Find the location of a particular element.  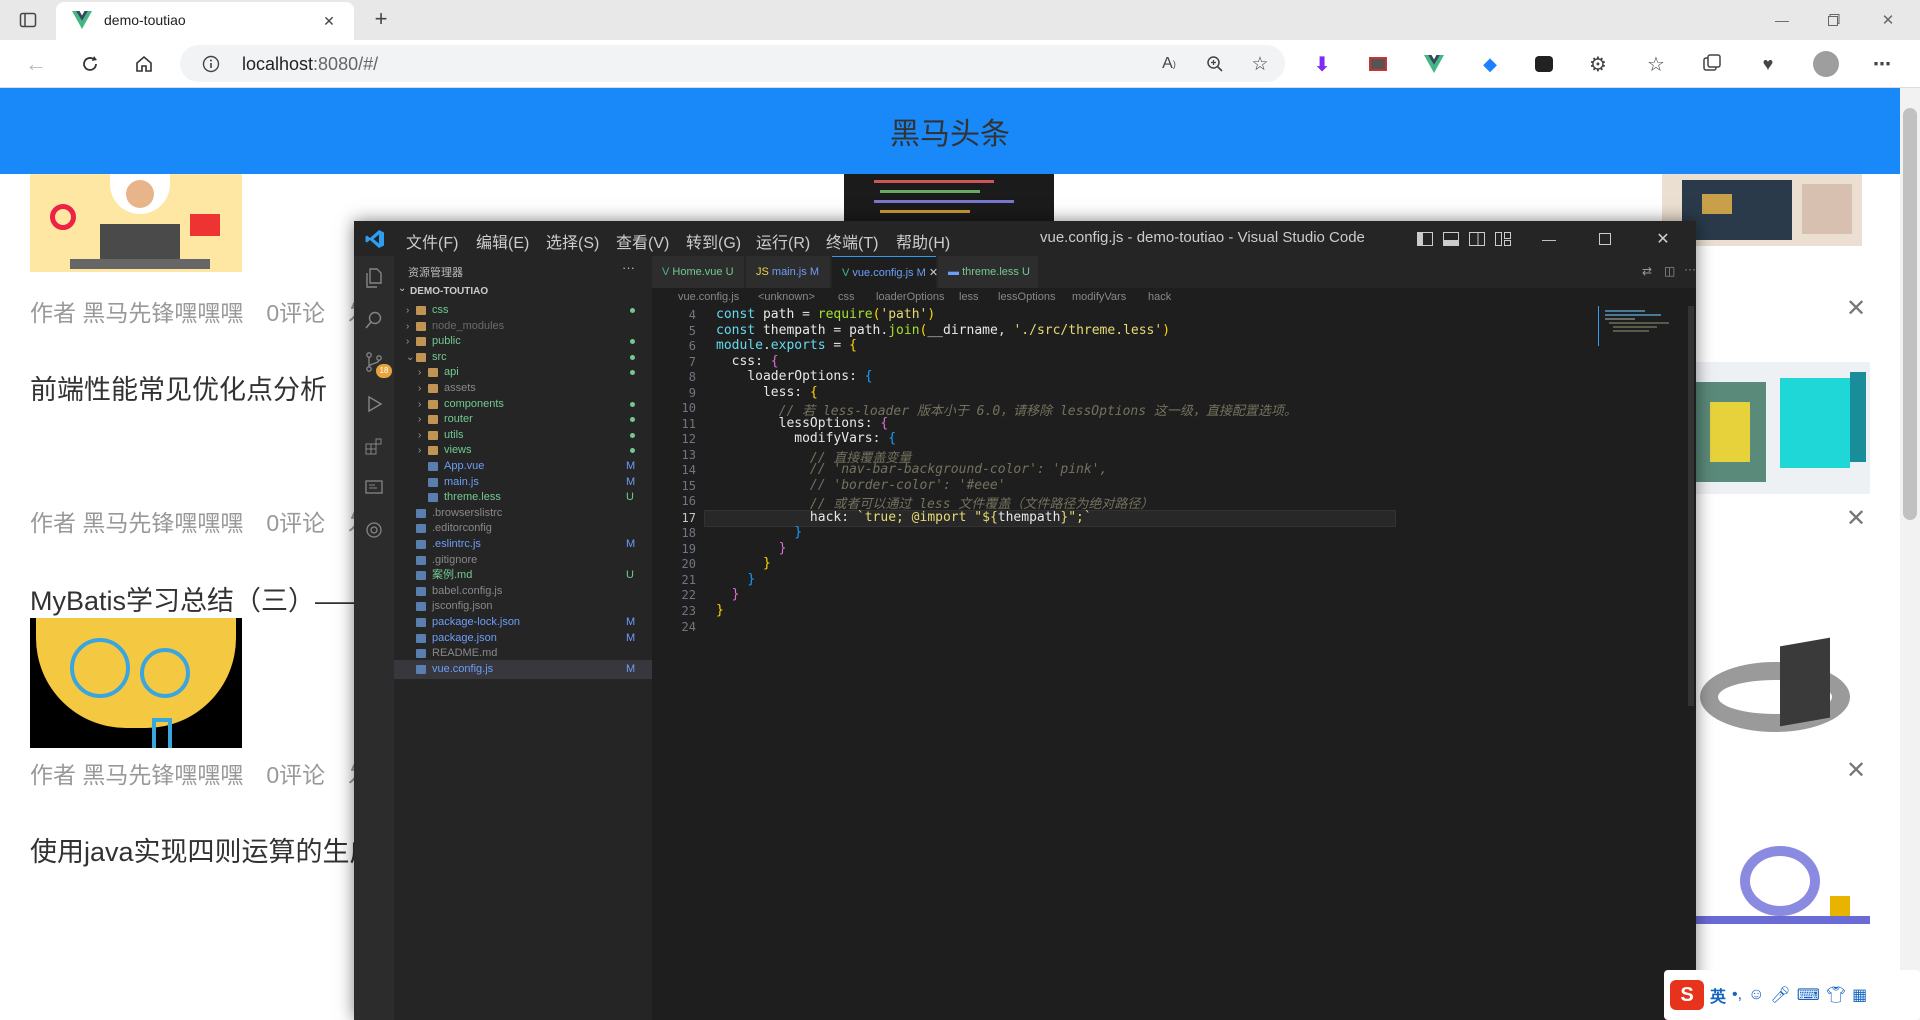

skin-icon: 👕︎ is located at coordinates (1836, 995).